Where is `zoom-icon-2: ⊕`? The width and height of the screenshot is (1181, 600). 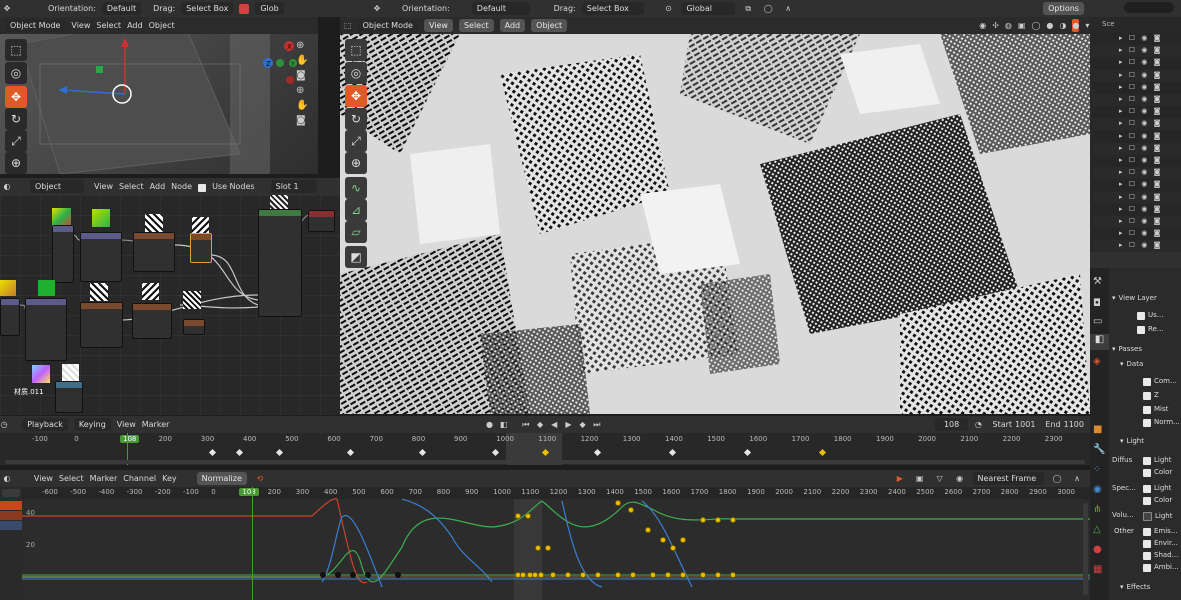 zoom-icon-2: ⊕ is located at coordinates (302, 90).